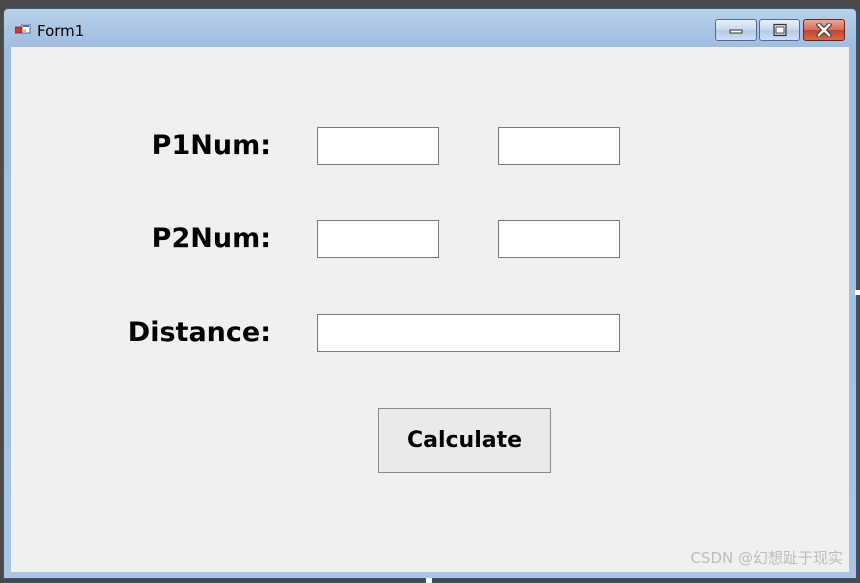 The width and height of the screenshot is (860, 583). I want to click on minimize-icon, so click(736, 31).